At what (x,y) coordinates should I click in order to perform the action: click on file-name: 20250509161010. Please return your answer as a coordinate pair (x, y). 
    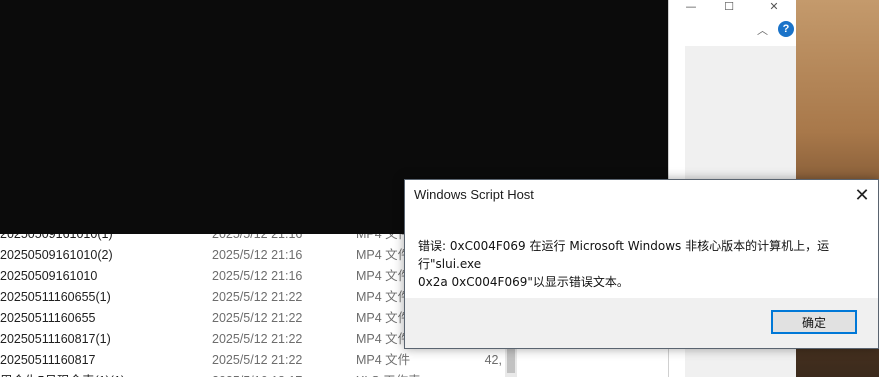
    Looking at the image, I should click on (49, 276).